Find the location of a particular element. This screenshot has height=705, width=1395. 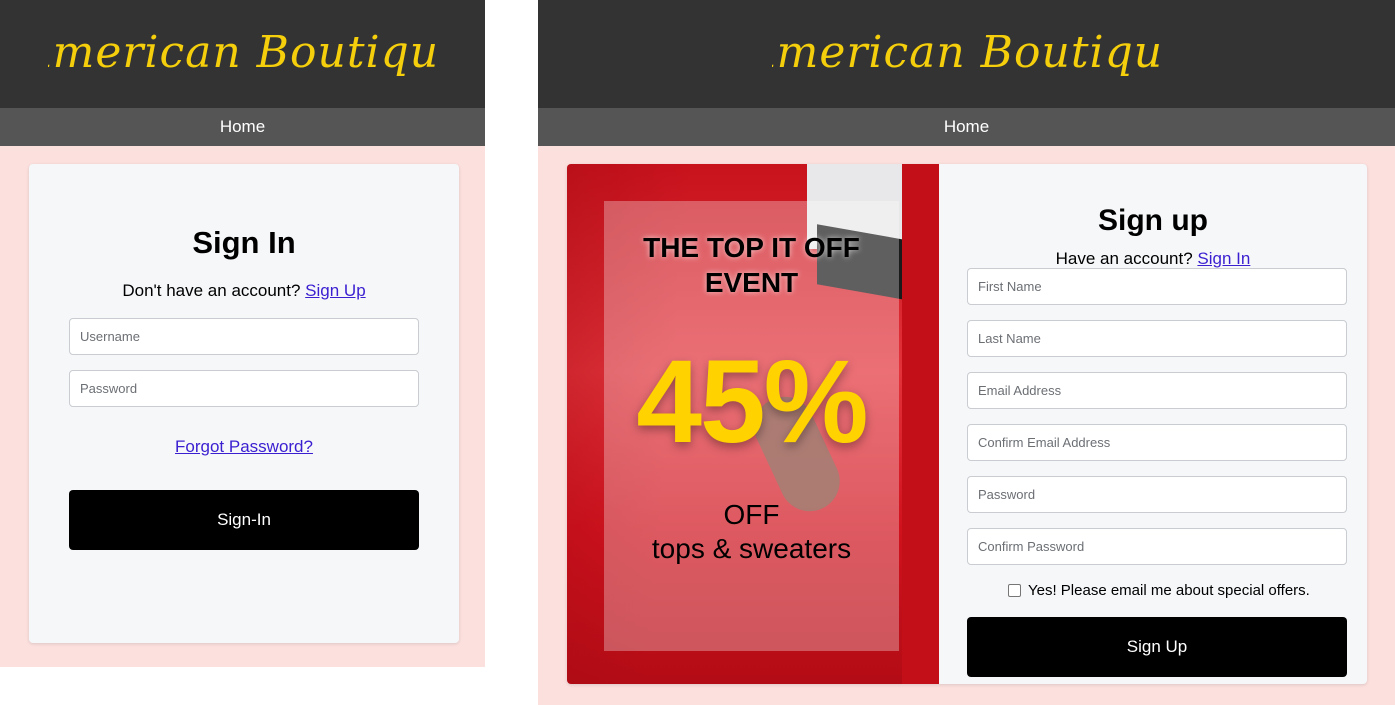

signin-prompt: Don't have an account? Sign Up is located at coordinates (244, 291).